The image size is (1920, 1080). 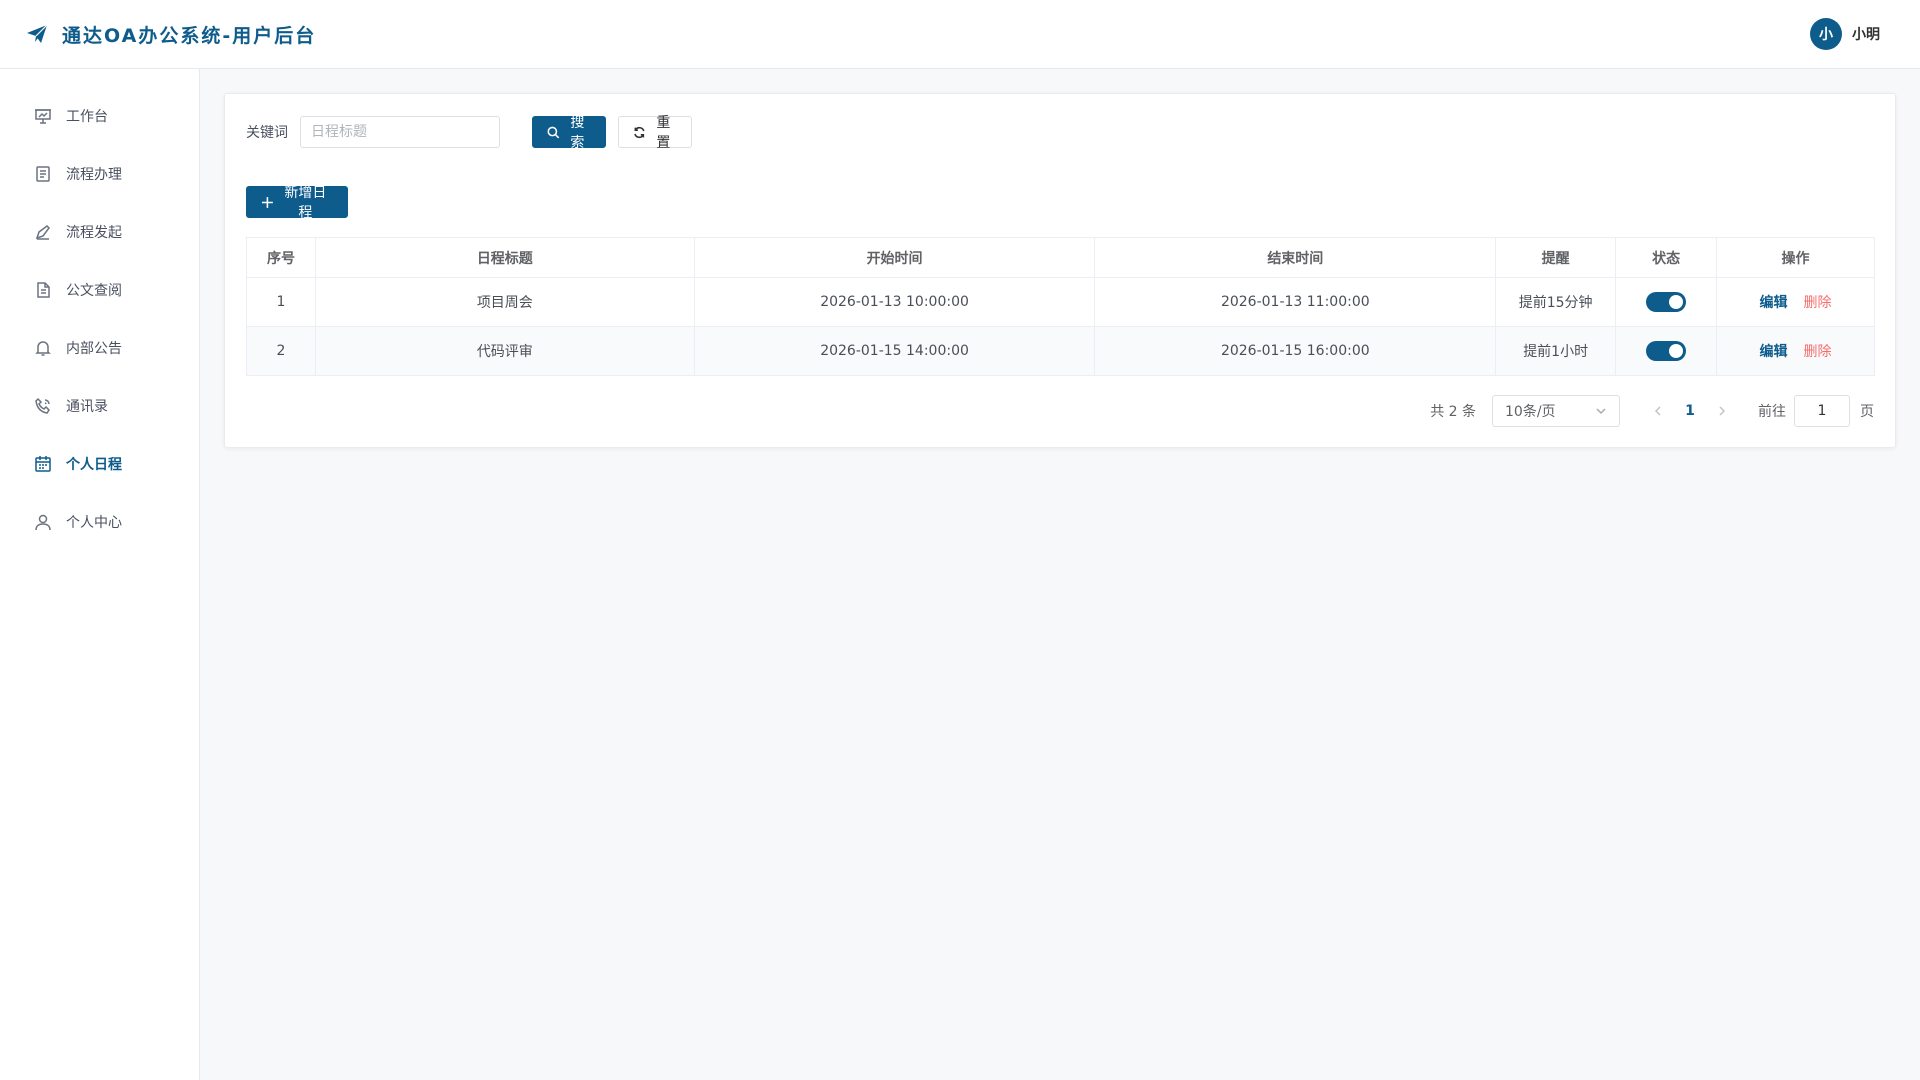 What do you see at coordinates (1822, 411) in the screenshot?
I see `goto-page-input` at bounding box center [1822, 411].